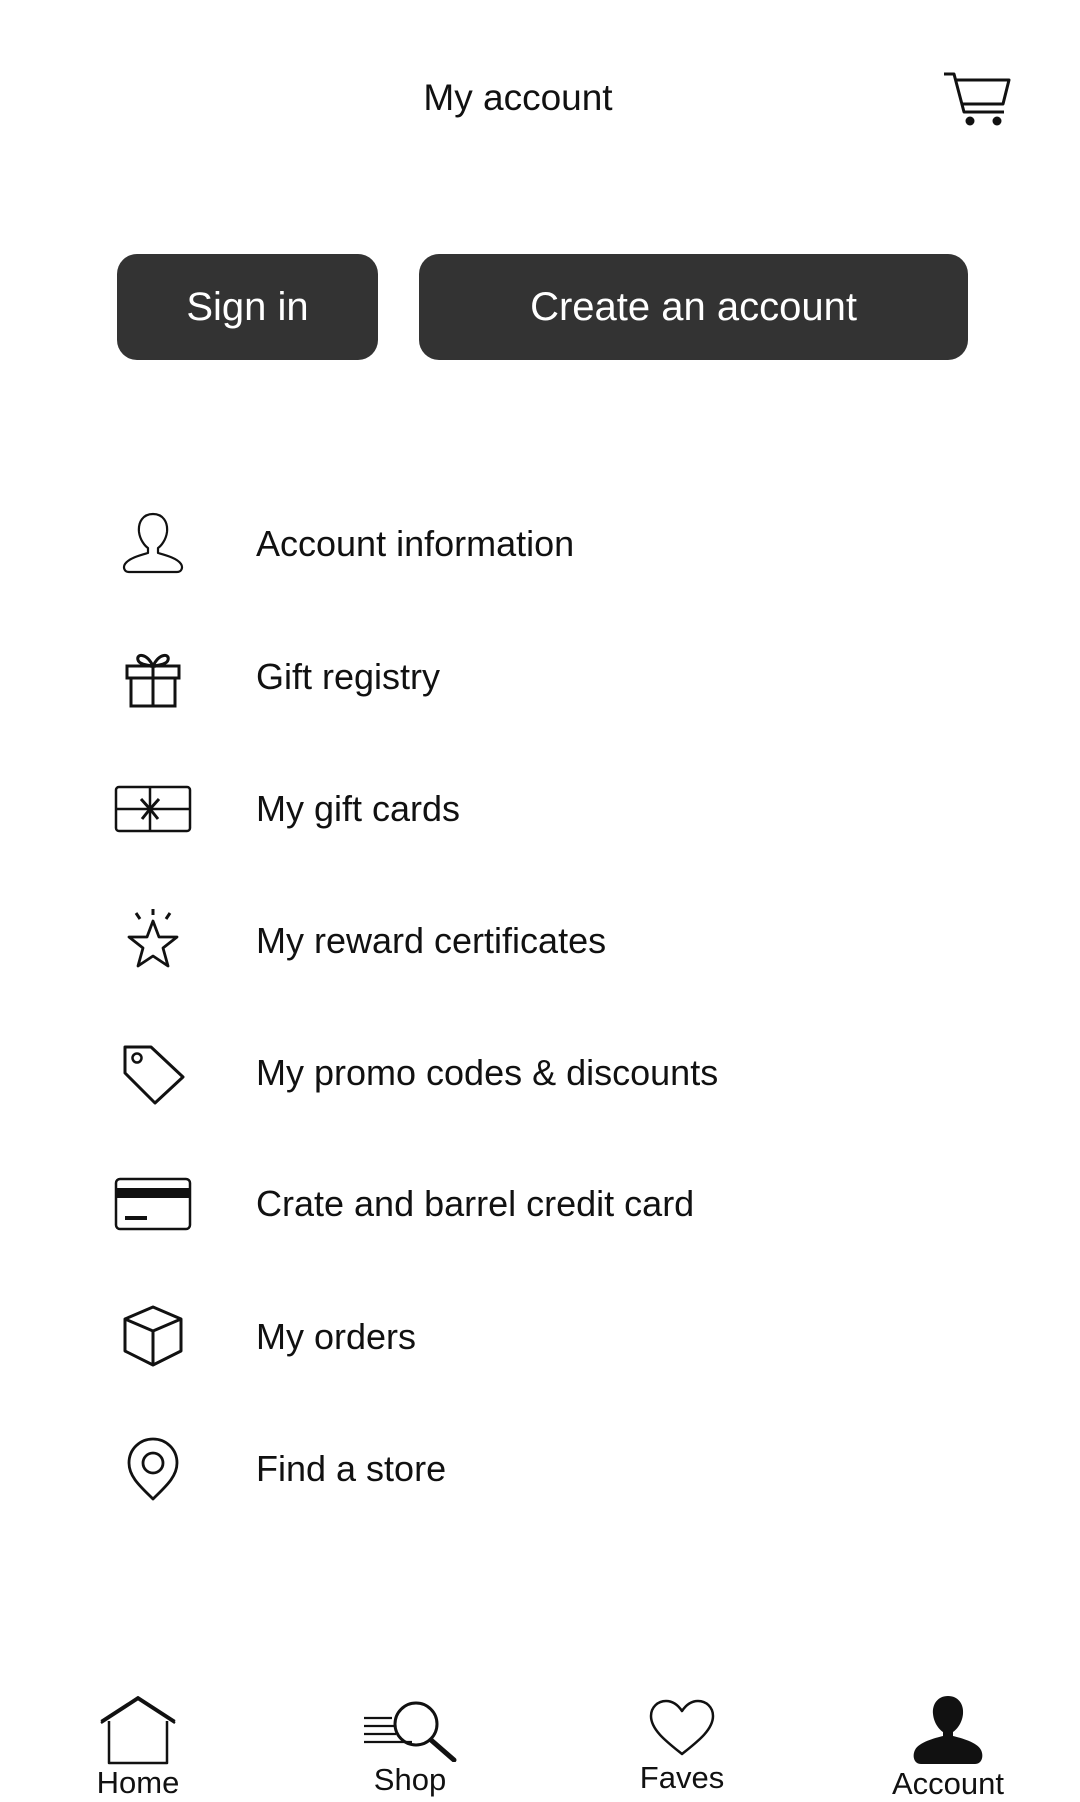 The height and width of the screenshot is (1802, 1080). What do you see at coordinates (540, 1740) in the screenshot?
I see `bottom-nav: Home Shop Faves Account` at bounding box center [540, 1740].